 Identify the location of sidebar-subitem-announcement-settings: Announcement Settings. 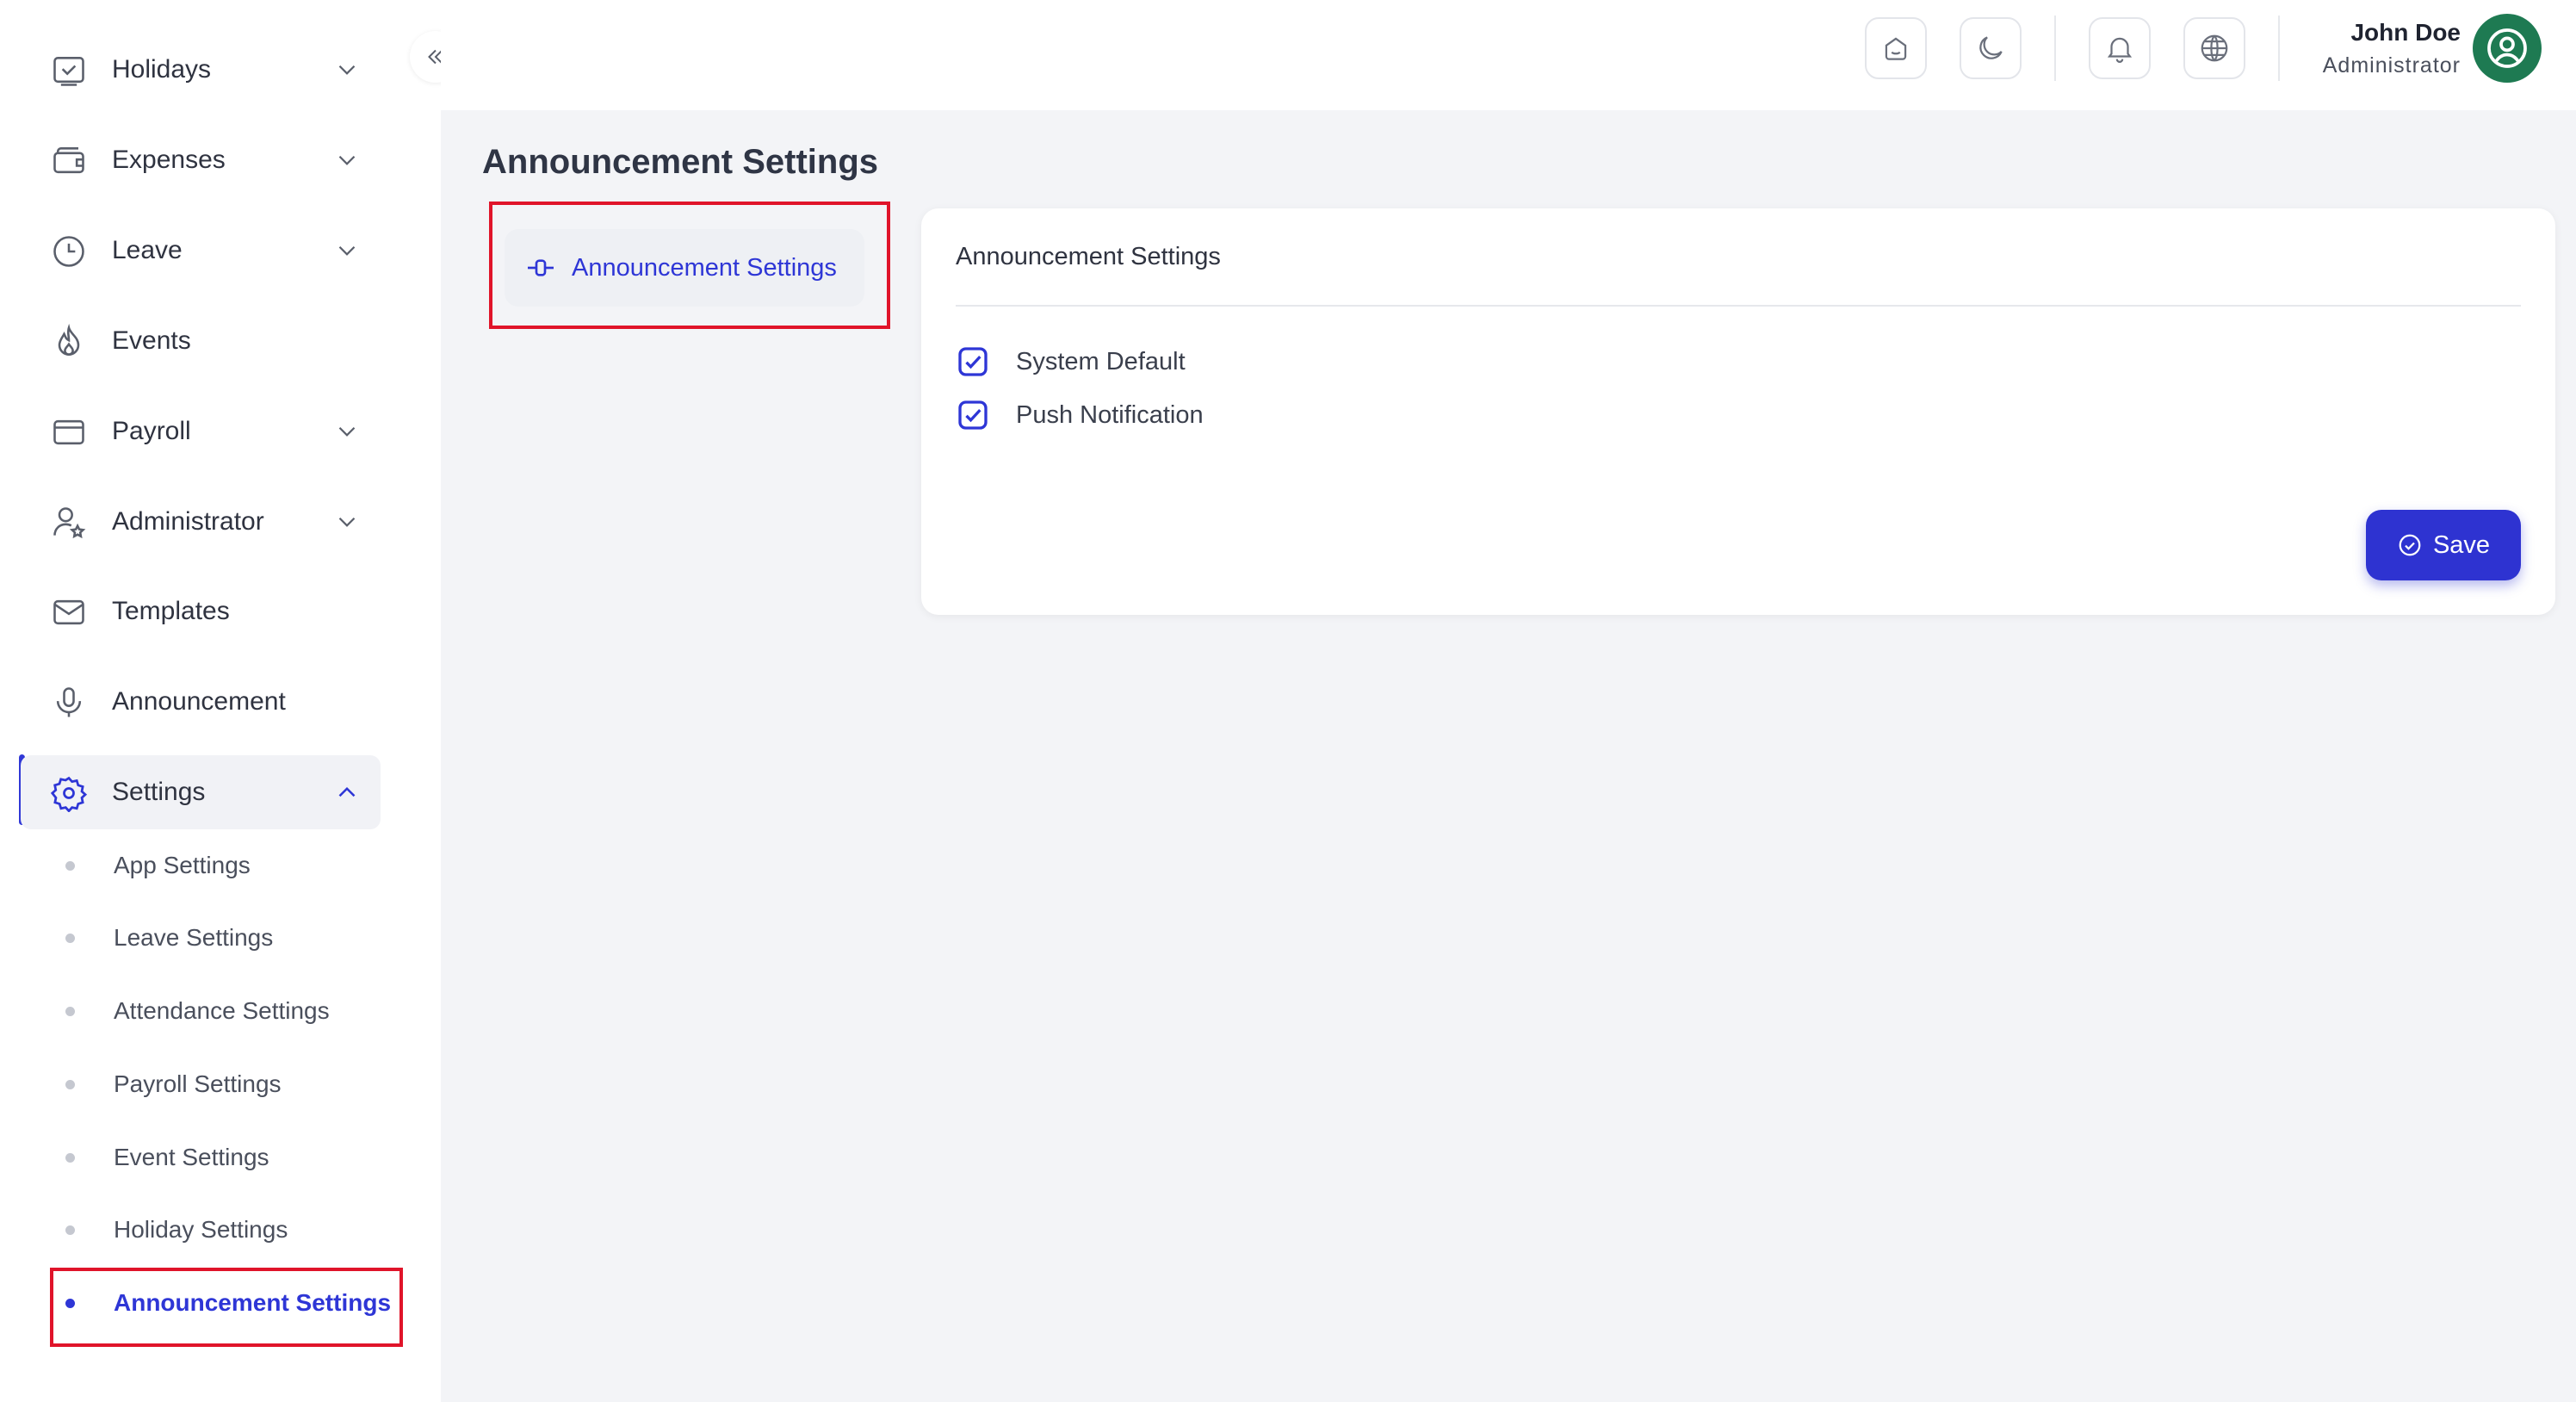
(229, 1303).